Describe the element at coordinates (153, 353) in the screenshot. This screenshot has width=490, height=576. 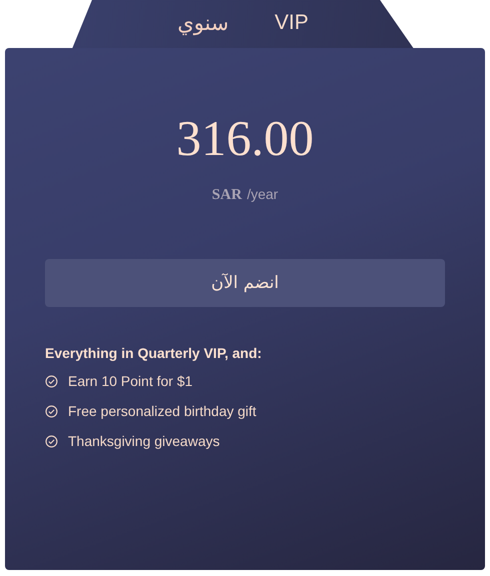
I see `features-heading: Everything in Quarterly VIP, and:` at that location.